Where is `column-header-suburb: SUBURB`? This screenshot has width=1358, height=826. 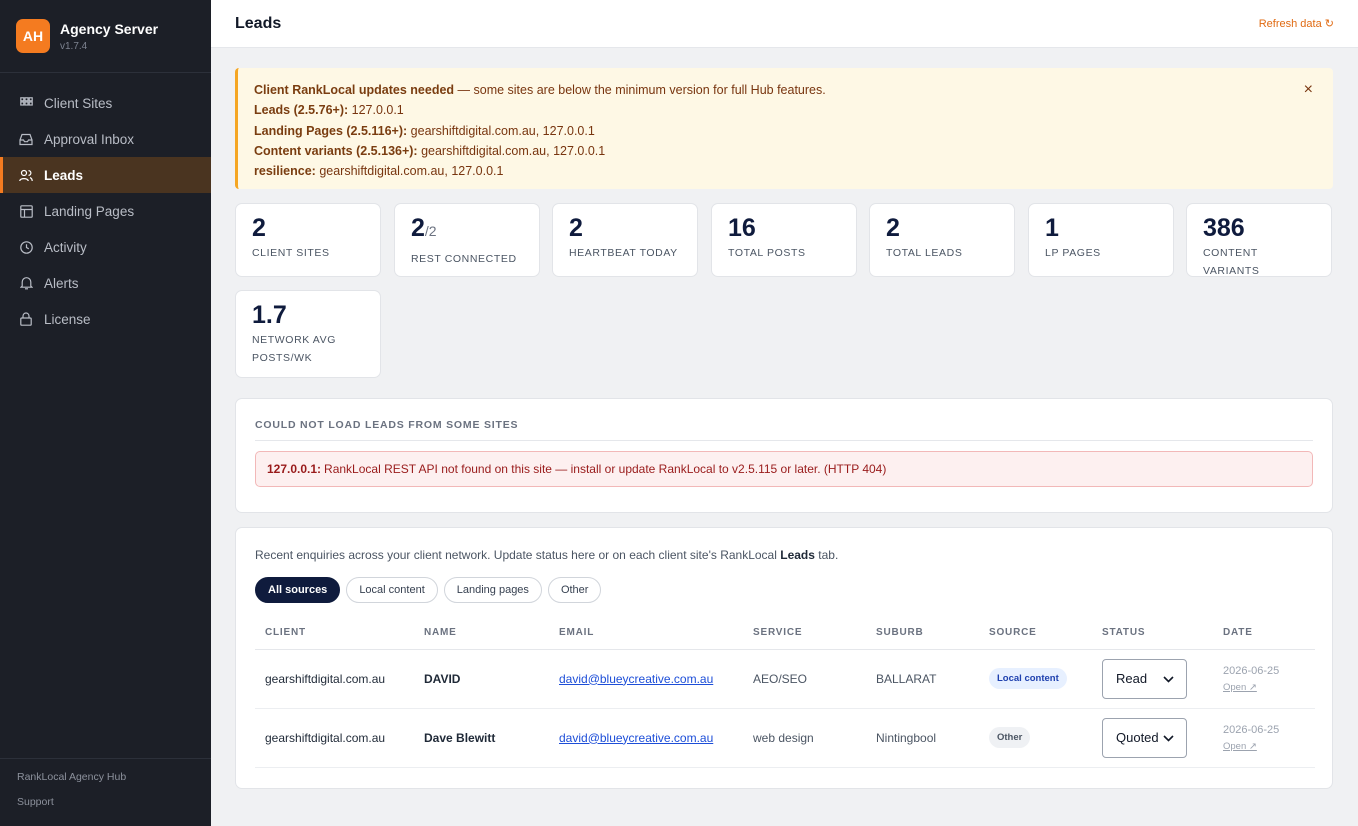 column-header-suburb: SUBURB is located at coordinates (922, 633).